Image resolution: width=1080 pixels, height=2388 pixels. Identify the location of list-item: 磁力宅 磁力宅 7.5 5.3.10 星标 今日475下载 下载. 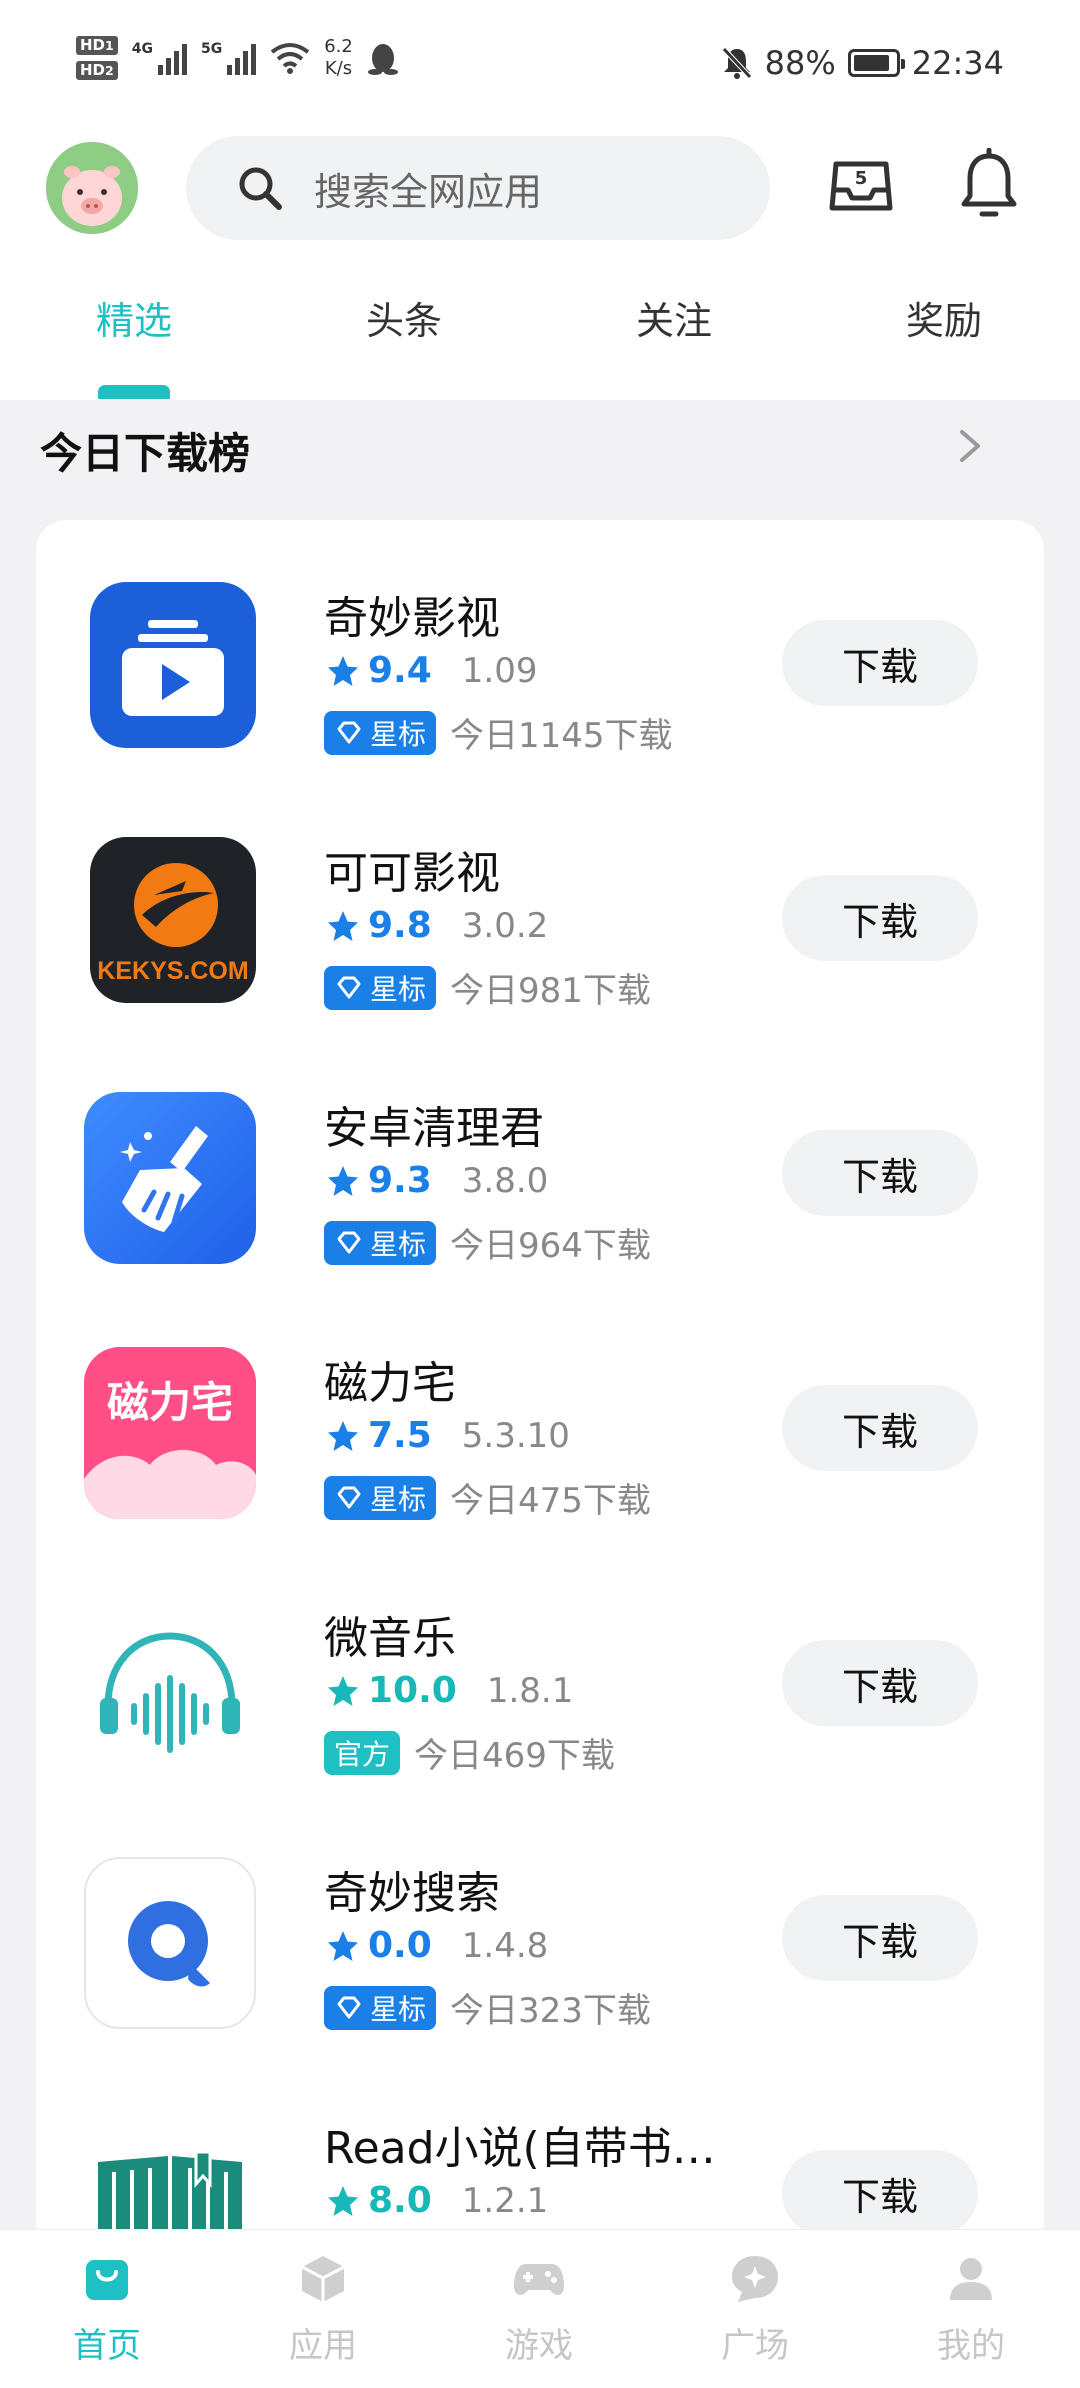
(540, 1474).